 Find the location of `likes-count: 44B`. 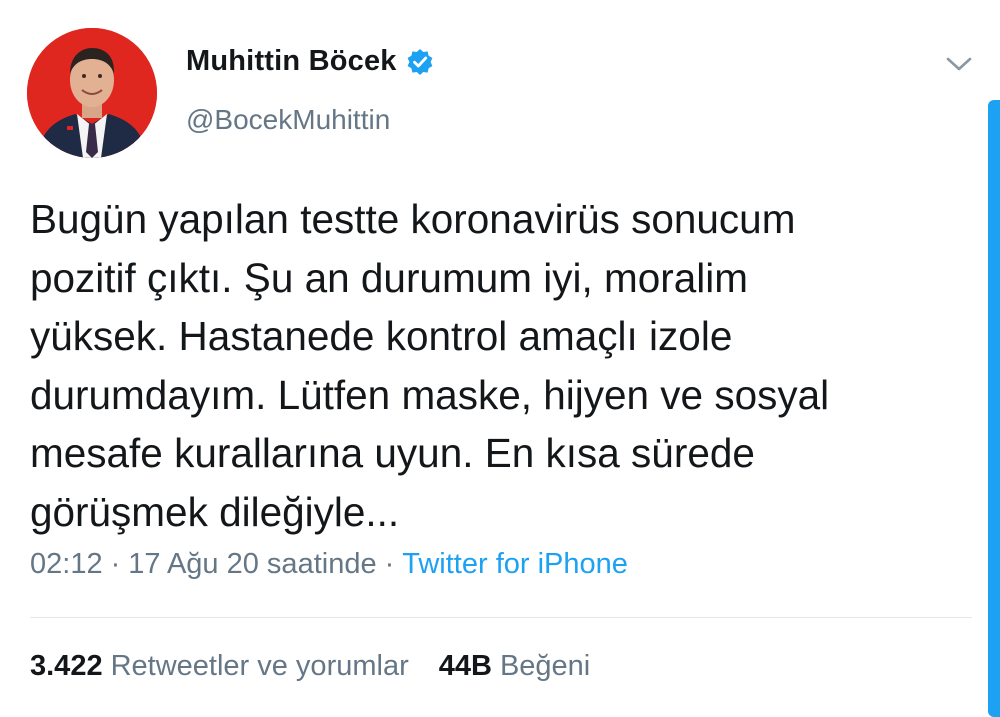

likes-count: 44B is located at coordinates (465, 666).